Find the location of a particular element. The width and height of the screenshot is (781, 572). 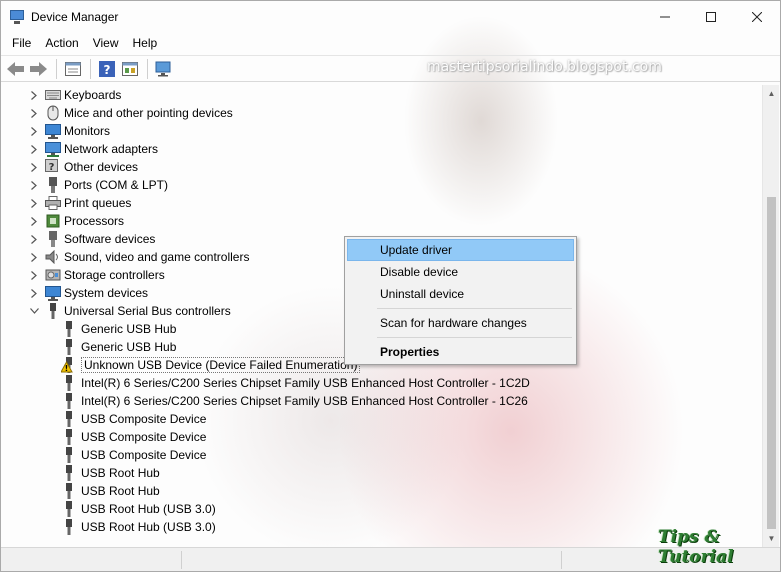

forward-icon is located at coordinates (38, 68).